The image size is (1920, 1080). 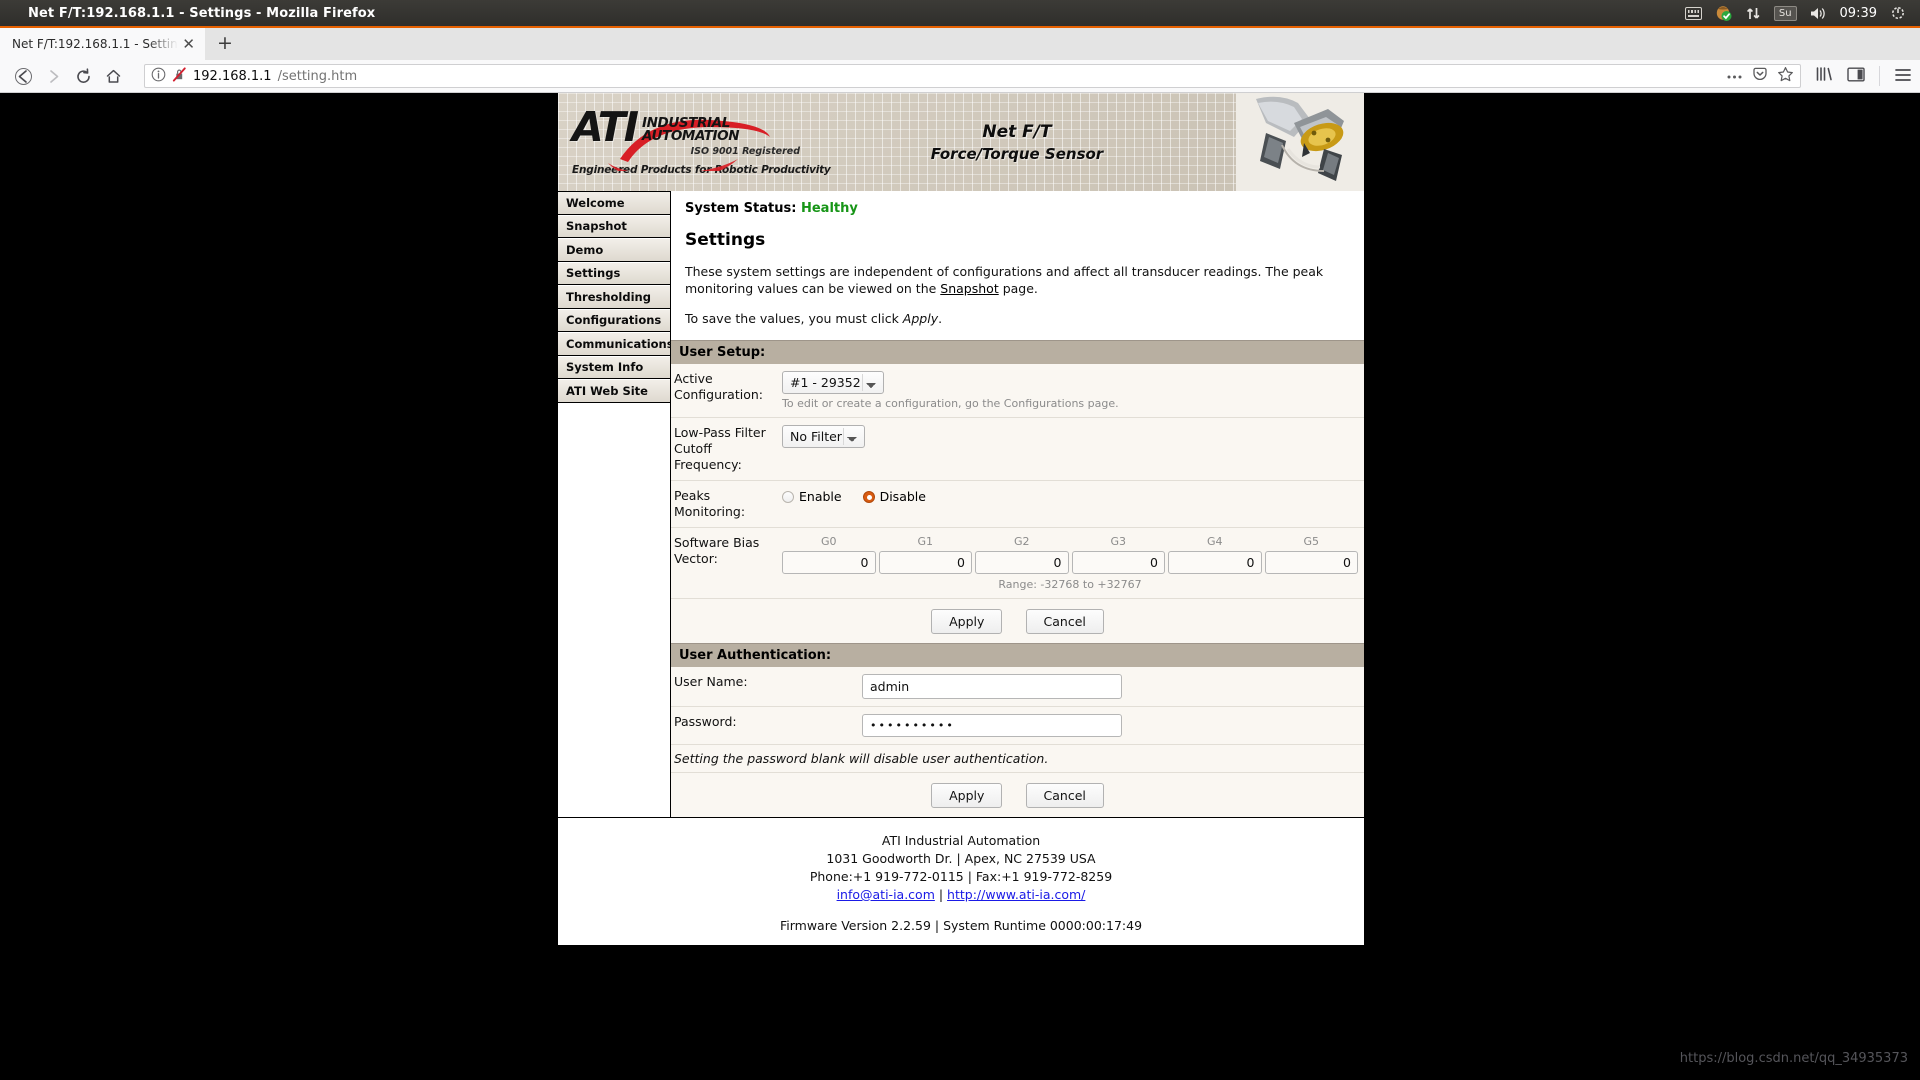 What do you see at coordinates (1753, 13) in the screenshot?
I see `network-icon` at bounding box center [1753, 13].